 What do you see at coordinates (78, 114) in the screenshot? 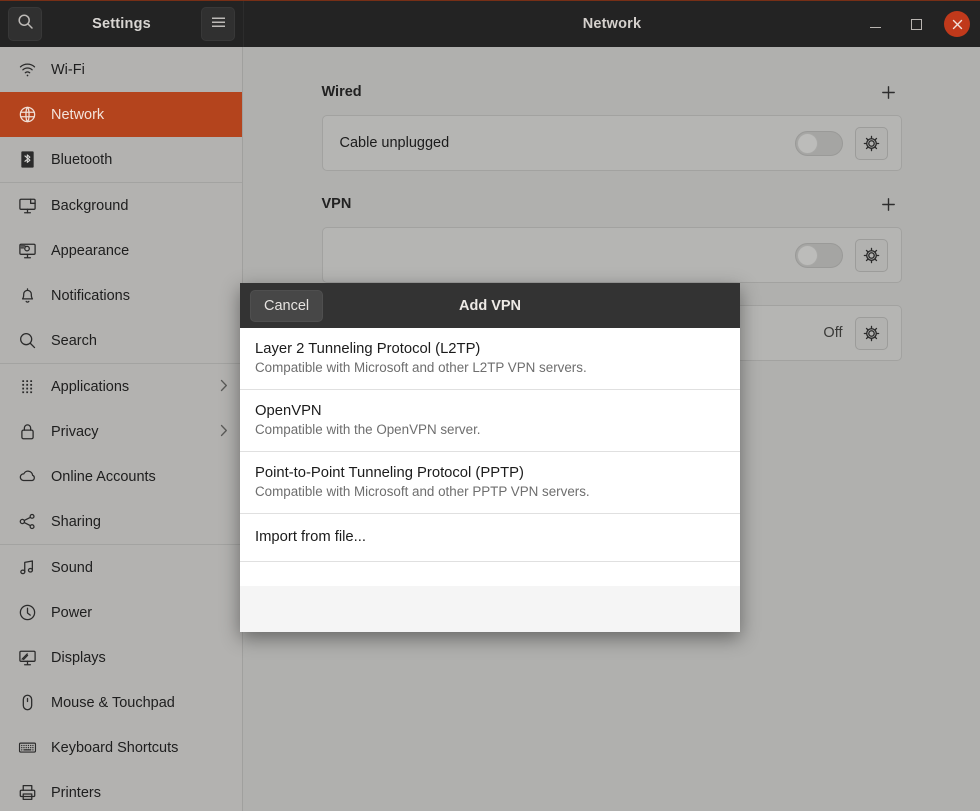
I see `sidebar-item-label: Network` at bounding box center [78, 114].